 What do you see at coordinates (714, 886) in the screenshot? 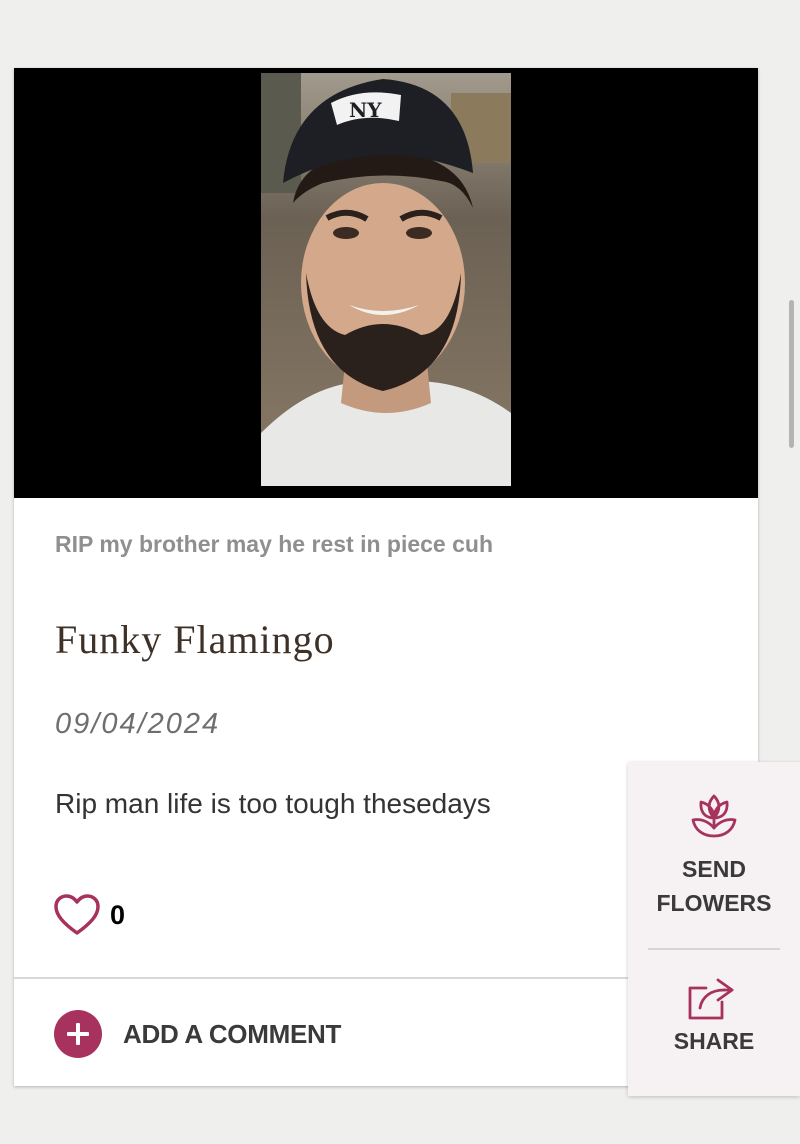
I see `send-flowers-label: SEND FLOWERS` at bounding box center [714, 886].